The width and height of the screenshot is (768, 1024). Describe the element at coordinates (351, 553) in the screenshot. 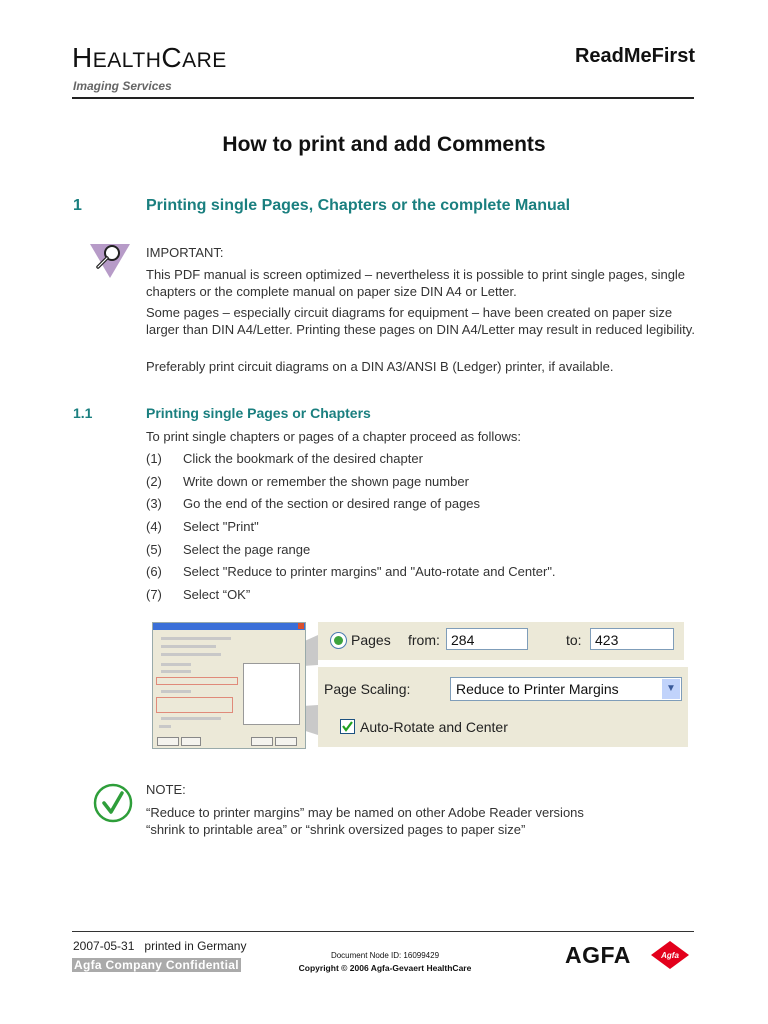

I see `list-item: (5) Select the page range` at that location.